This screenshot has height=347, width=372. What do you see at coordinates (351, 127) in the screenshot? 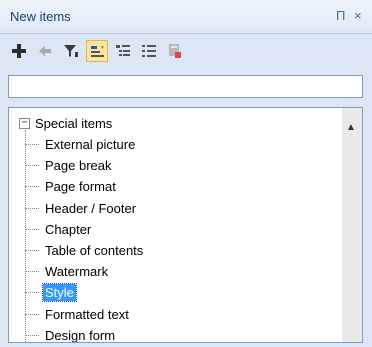
I see `scroll-up-icon: ▲` at bounding box center [351, 127].